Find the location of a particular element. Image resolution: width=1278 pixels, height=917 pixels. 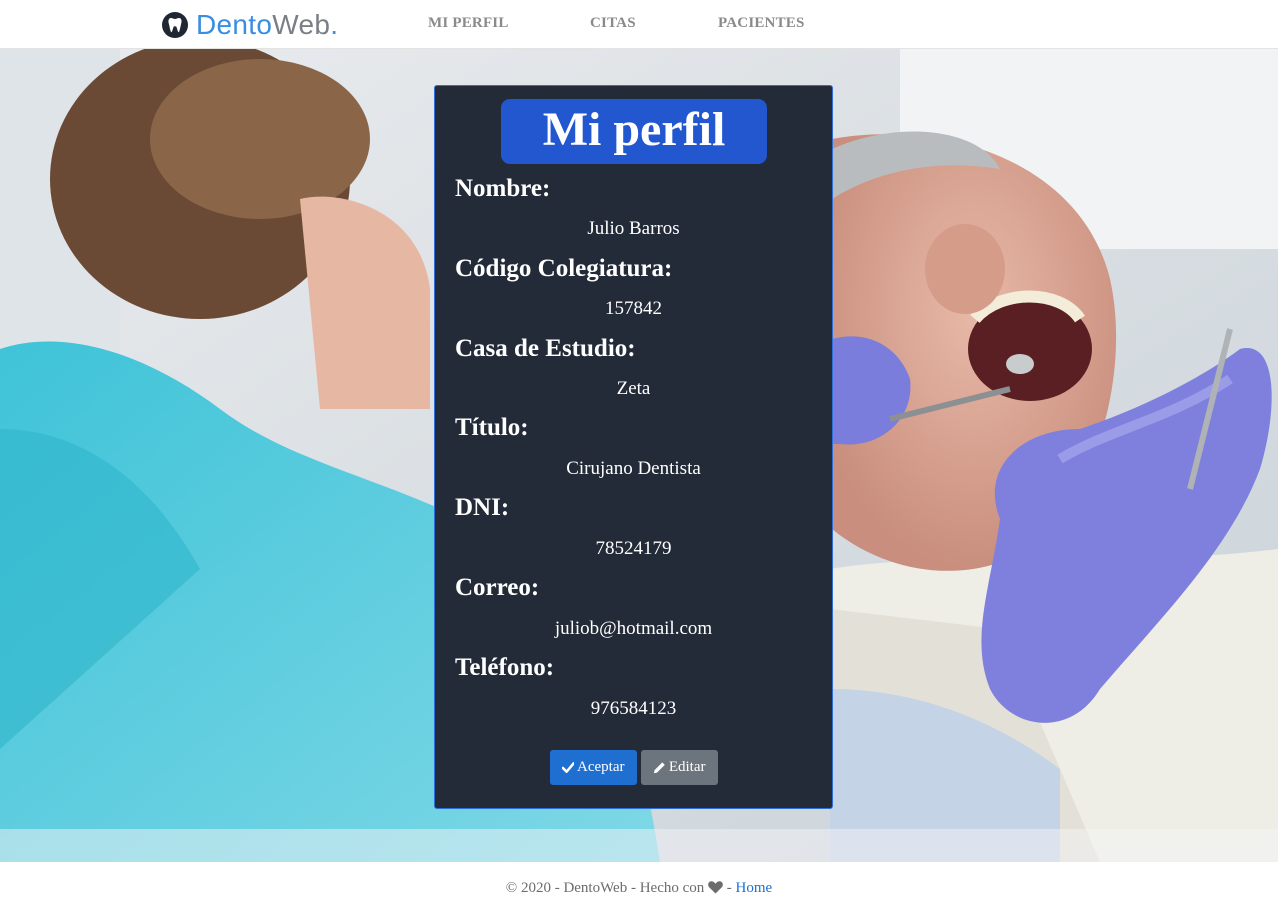

value-telefono: 976584123 is located at coordinates (633, 708).